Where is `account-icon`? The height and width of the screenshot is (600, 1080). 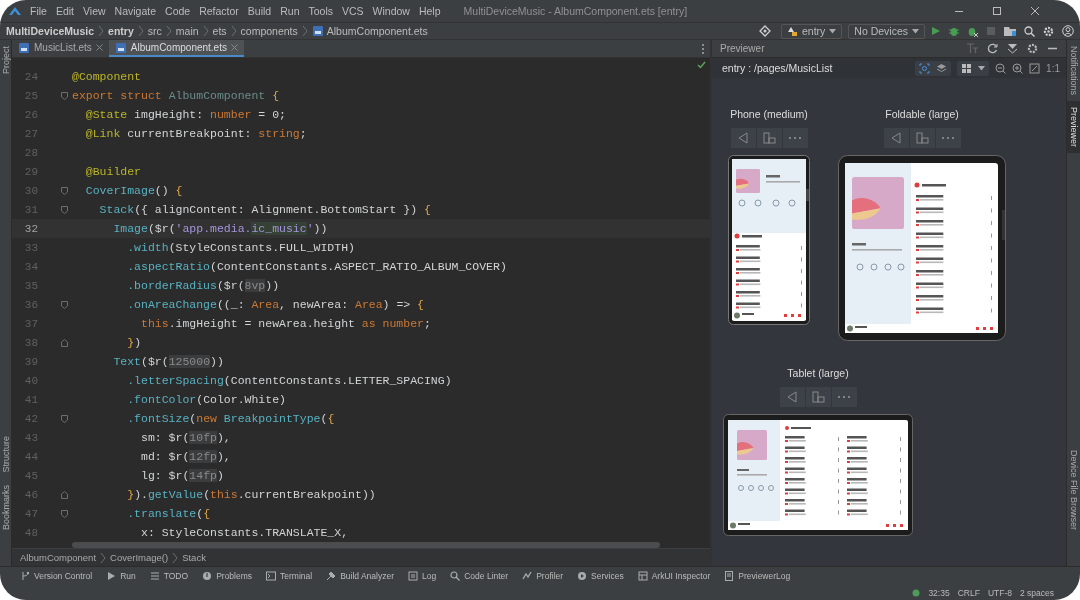 account-icon is located at coordinates (1068, 31).